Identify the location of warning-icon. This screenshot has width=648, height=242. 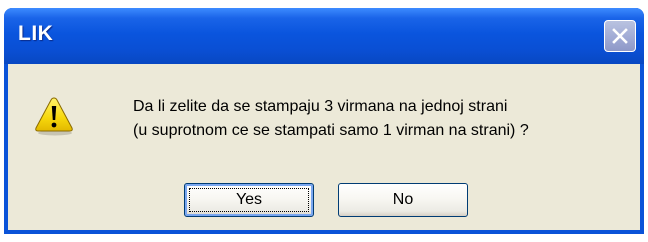
(54, 116).